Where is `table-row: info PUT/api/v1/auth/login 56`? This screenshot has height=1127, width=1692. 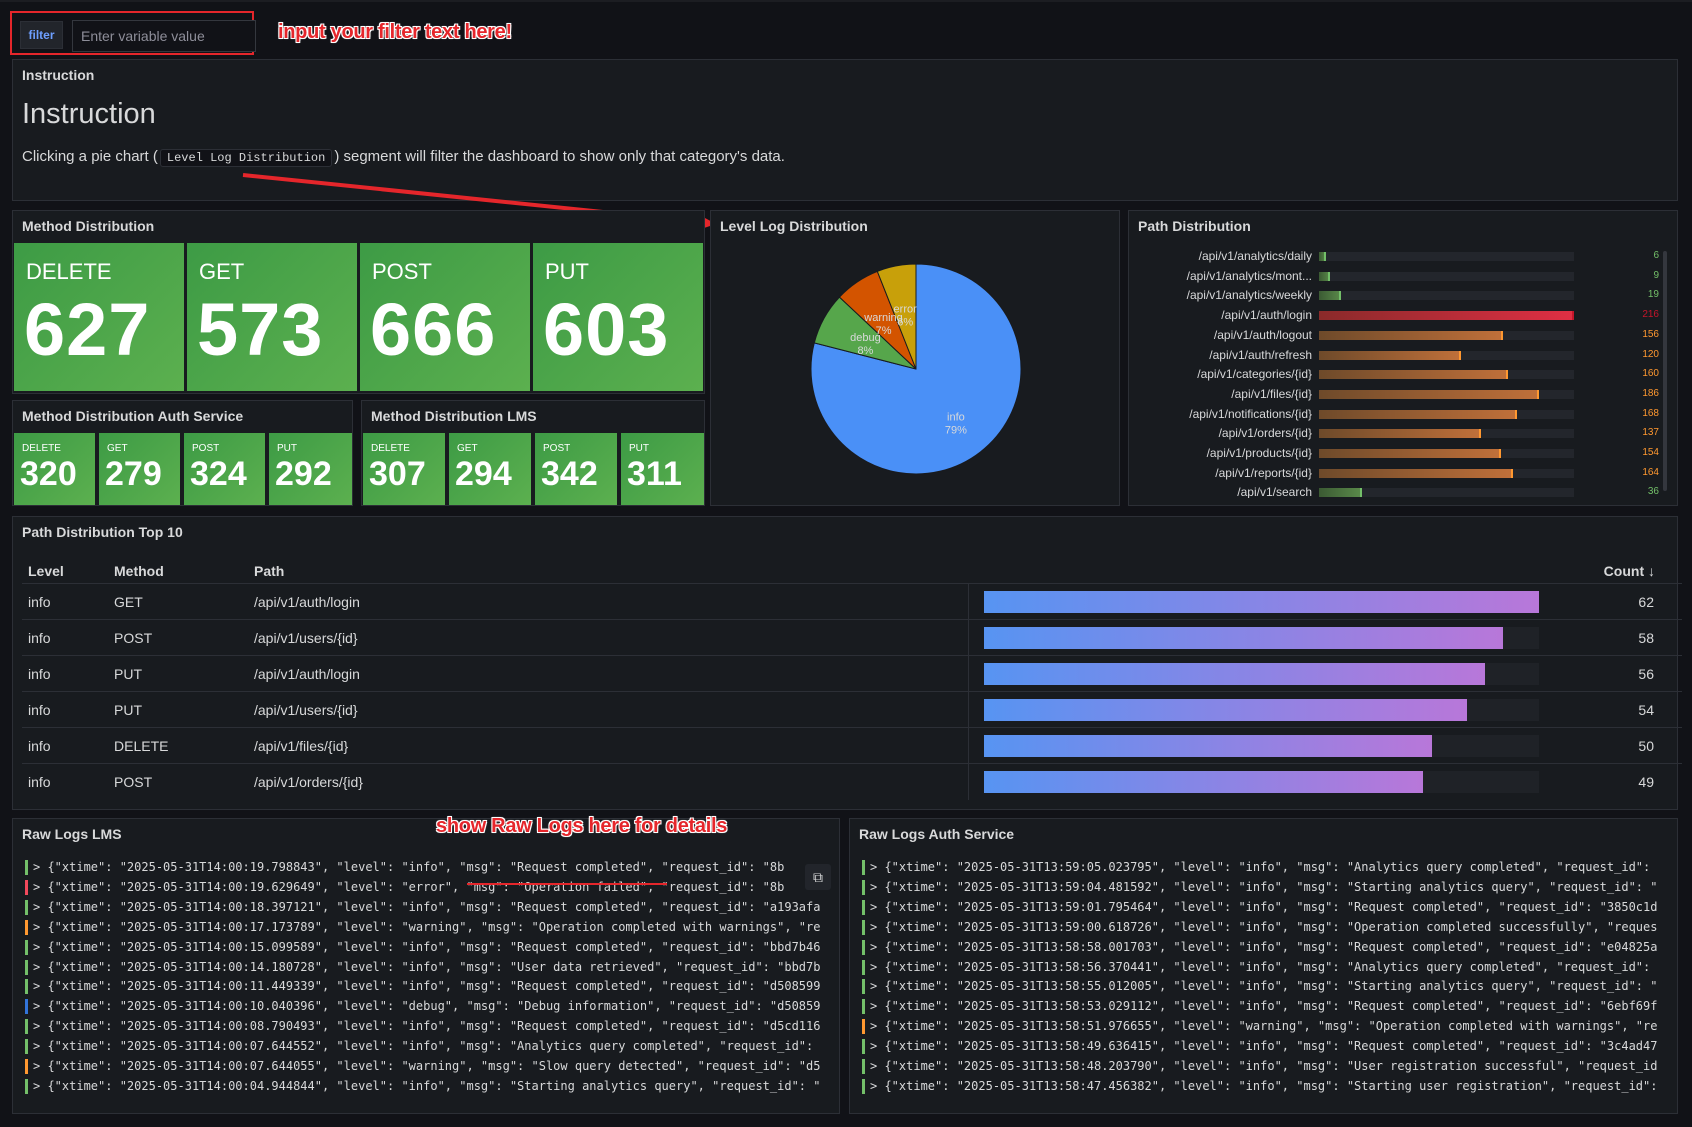
table-row: info PUT/api/v1/auth/login 56 is located at coordinates (852, 673).